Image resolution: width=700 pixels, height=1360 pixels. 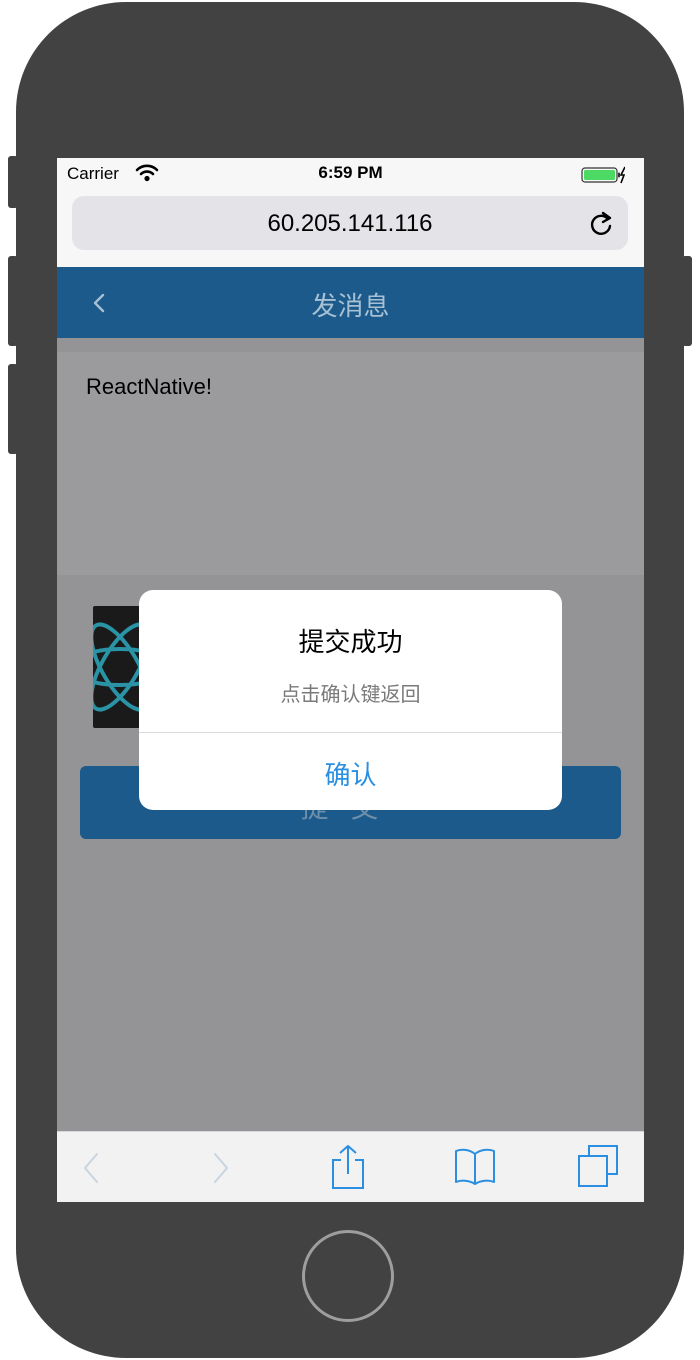 I want to click on alert-confirm-label: 确认, so click(x=350, y=775).